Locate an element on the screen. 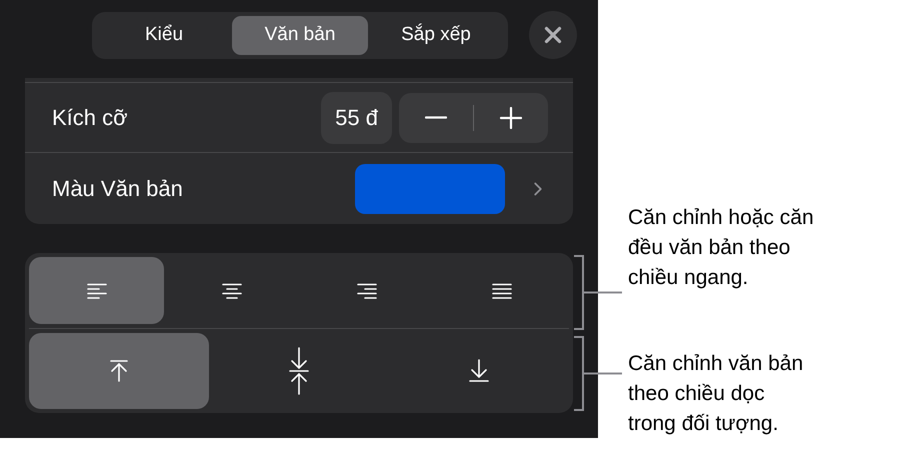 Image resolution: width=904 pixels, height=463 pixels. callout-text: Căn chỉnh hoặc căn đều văn bản theo chiều ngang. is located at coordinates (721, 248).